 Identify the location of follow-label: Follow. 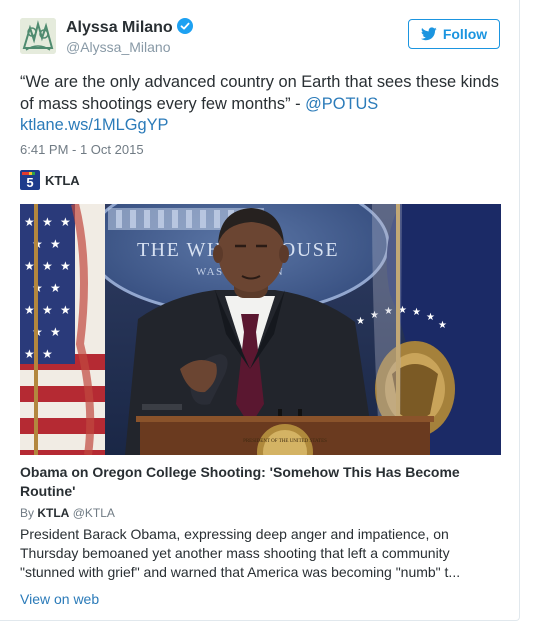
(465, 34).